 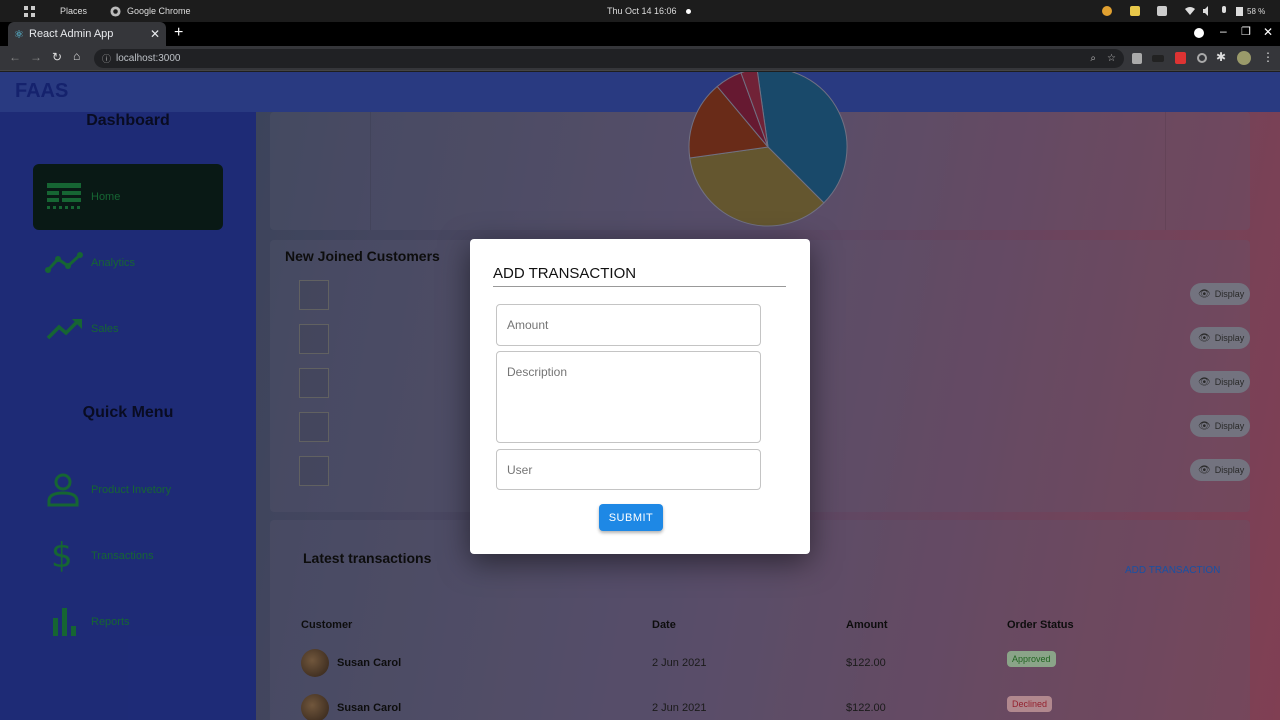 I want to click on places-menu: Places, so click(x=73, y=11).